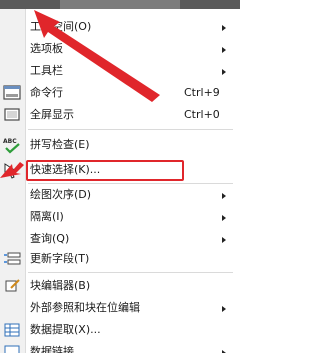 This screenshot has width=320, height=353. Describe the element at coordinates (120, 217) in the screenshot. I see `menu-item-isolate: 隔离(I)` at that location.